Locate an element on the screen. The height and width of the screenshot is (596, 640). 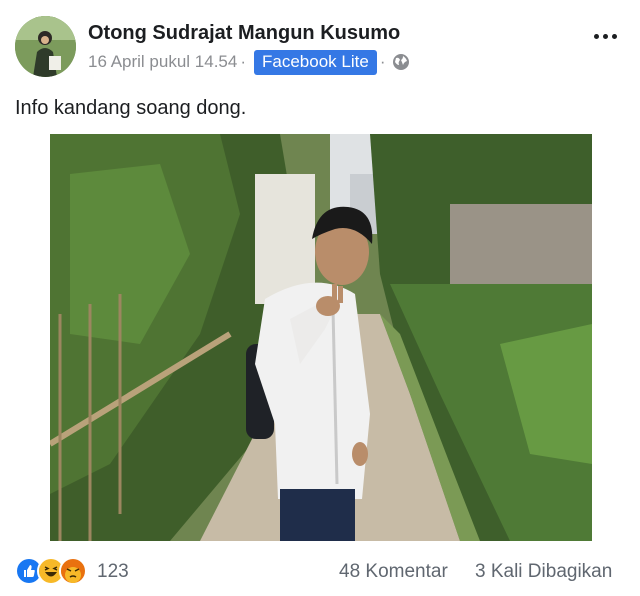
angry-icon is located at coordinates (73, 571).